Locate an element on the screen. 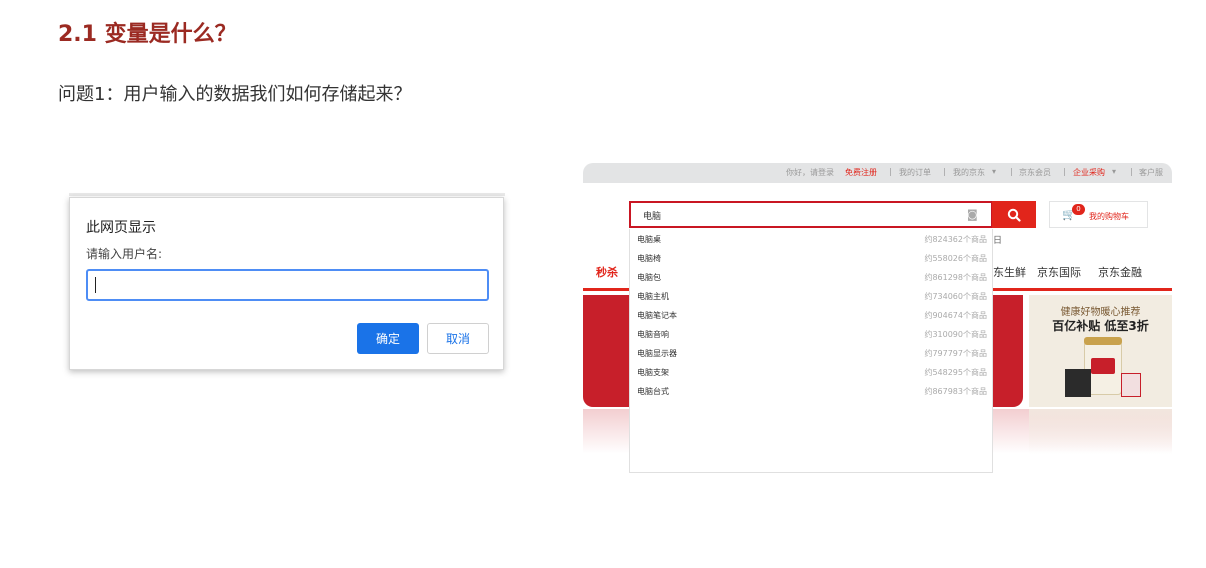  magnifier-icon is located at coordinates (1014, 215).